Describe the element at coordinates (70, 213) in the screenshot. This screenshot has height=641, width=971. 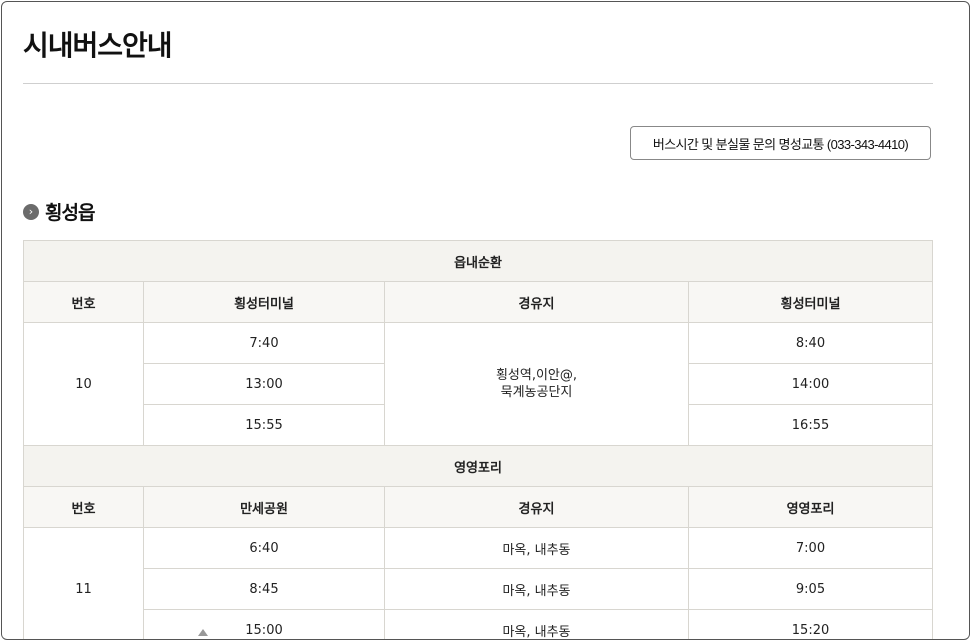
I see `section-title: 횡성읍` at that location.